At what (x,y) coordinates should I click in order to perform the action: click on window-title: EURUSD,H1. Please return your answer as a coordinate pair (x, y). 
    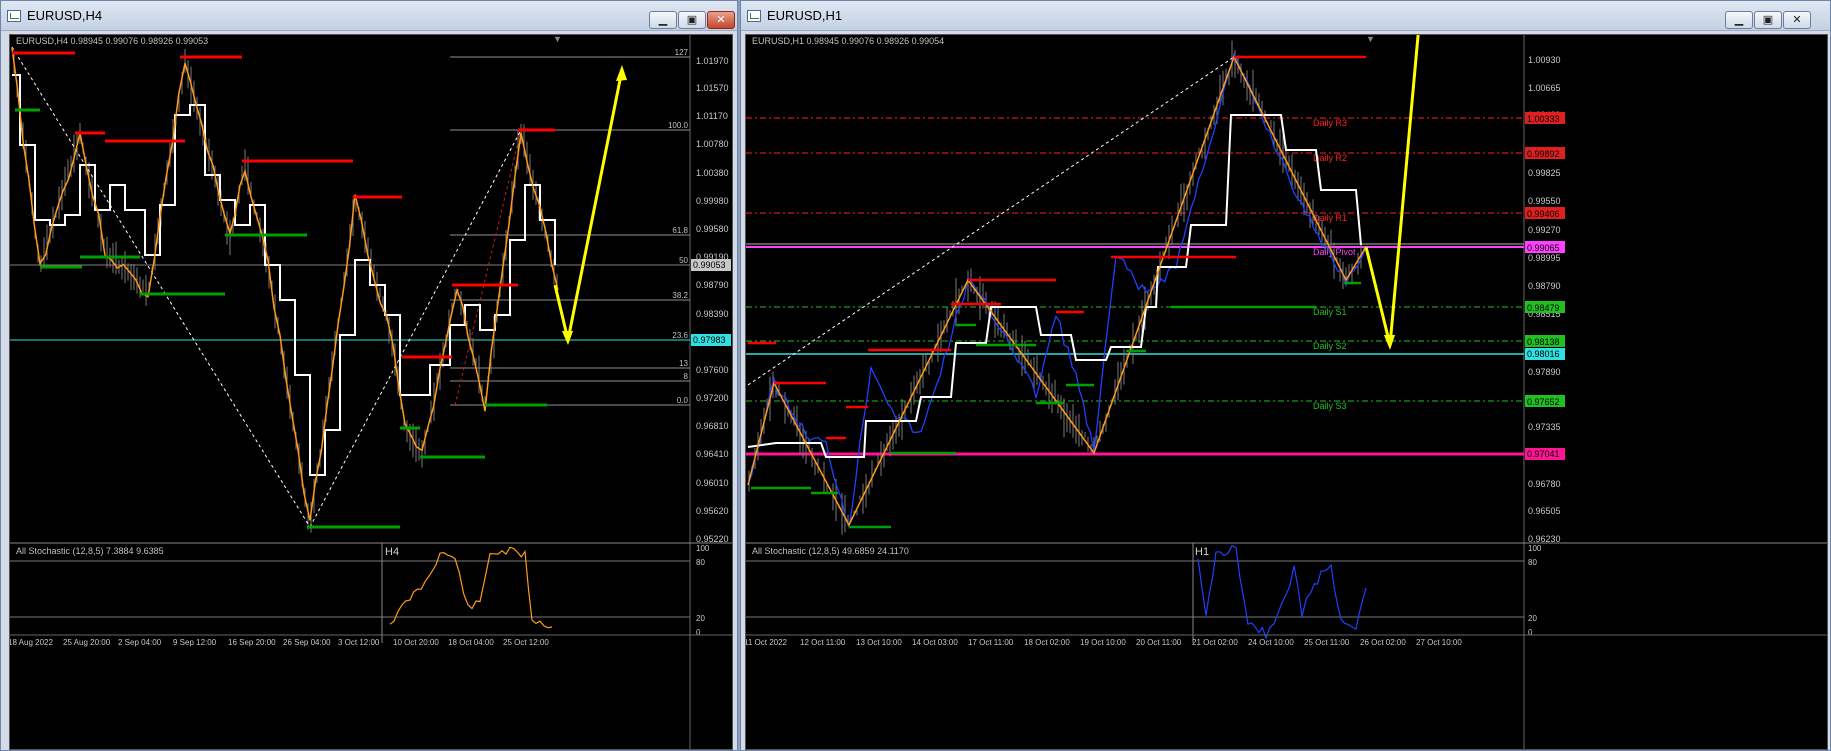
    Looking at the image, I should click on (805, 15).